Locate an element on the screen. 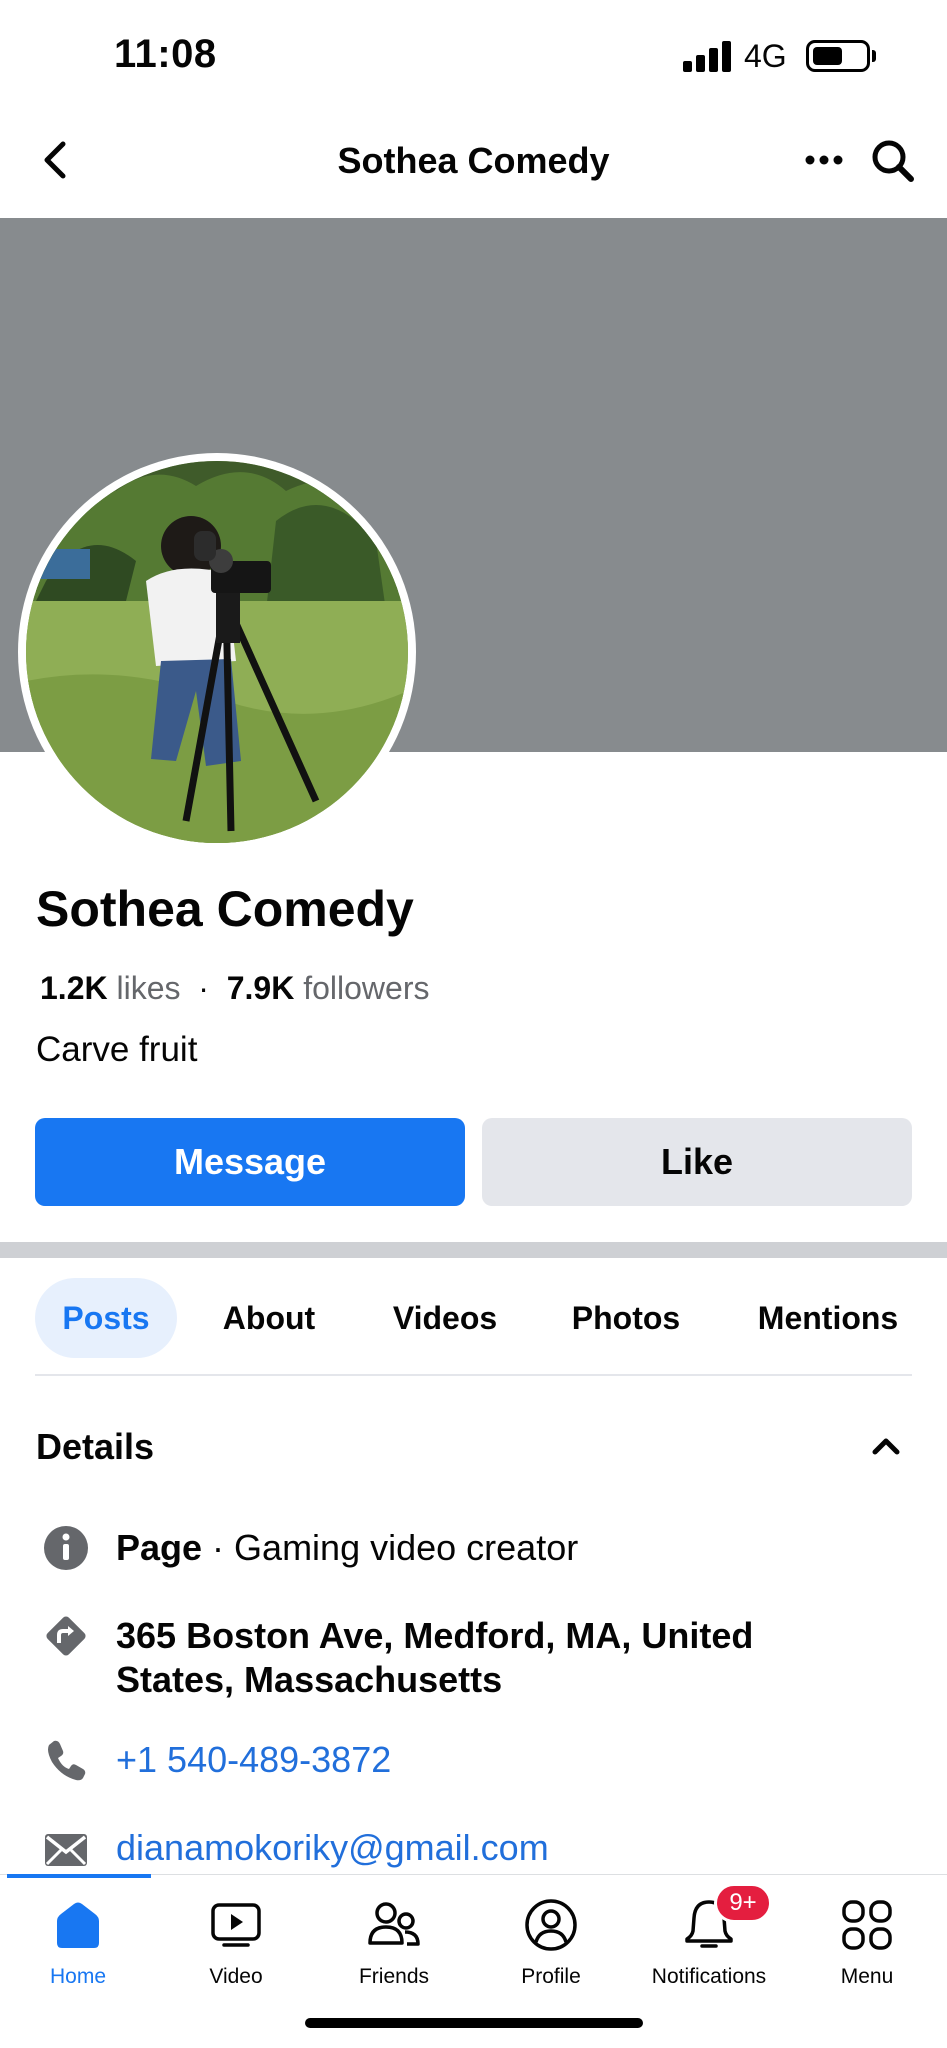  nav-friends-label: Friends is located at coordinates (394, 1976).